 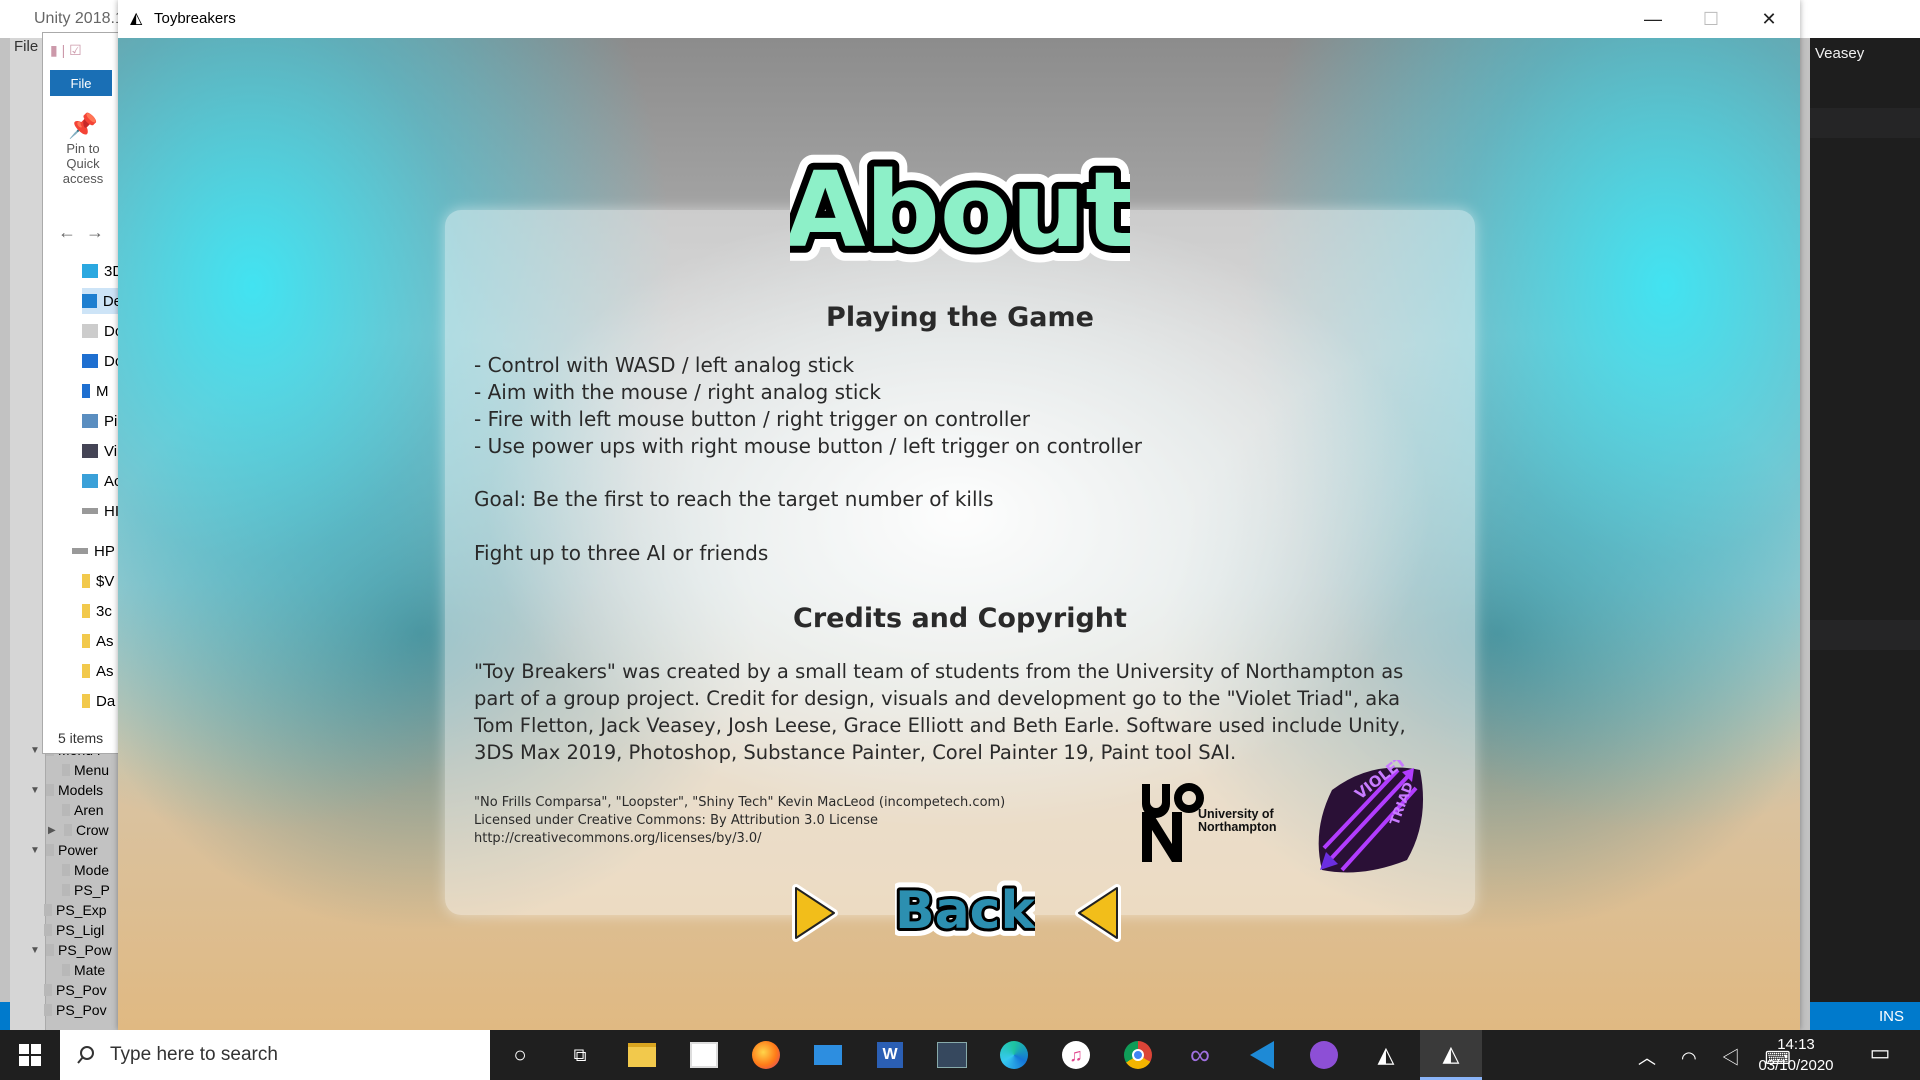 I want to click on vs-code-icon, so click(x=1262, y=1055).